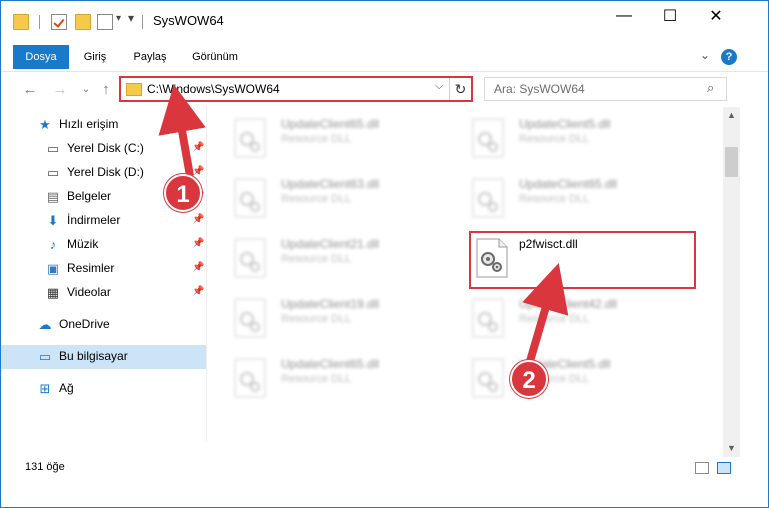 This screenshot has height=508, width=769. Describe the element at coordinates (539, 89) in the screenshot. I see `search-placeholder: Ara: SysWOW64` at that location.